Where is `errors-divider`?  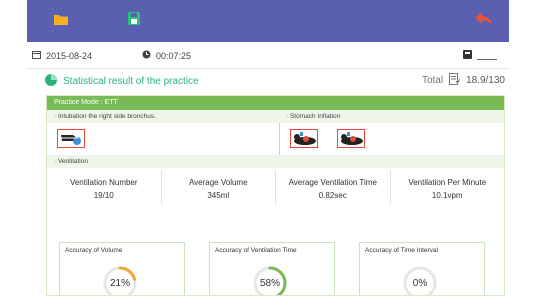
errors-divider is located at coordinates (279, 139).